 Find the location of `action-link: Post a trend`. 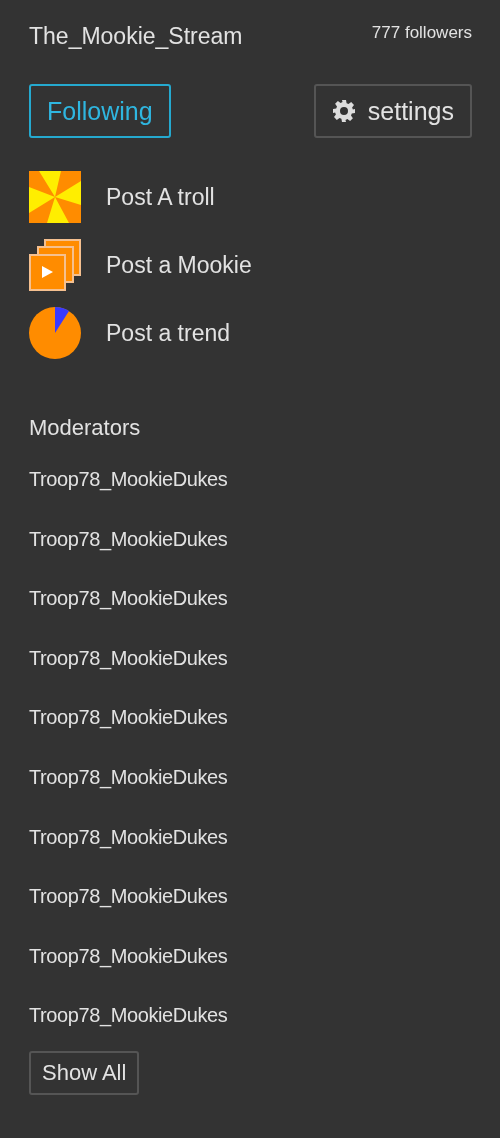

action-link: Post a trend is located at coordinates (168, 333).